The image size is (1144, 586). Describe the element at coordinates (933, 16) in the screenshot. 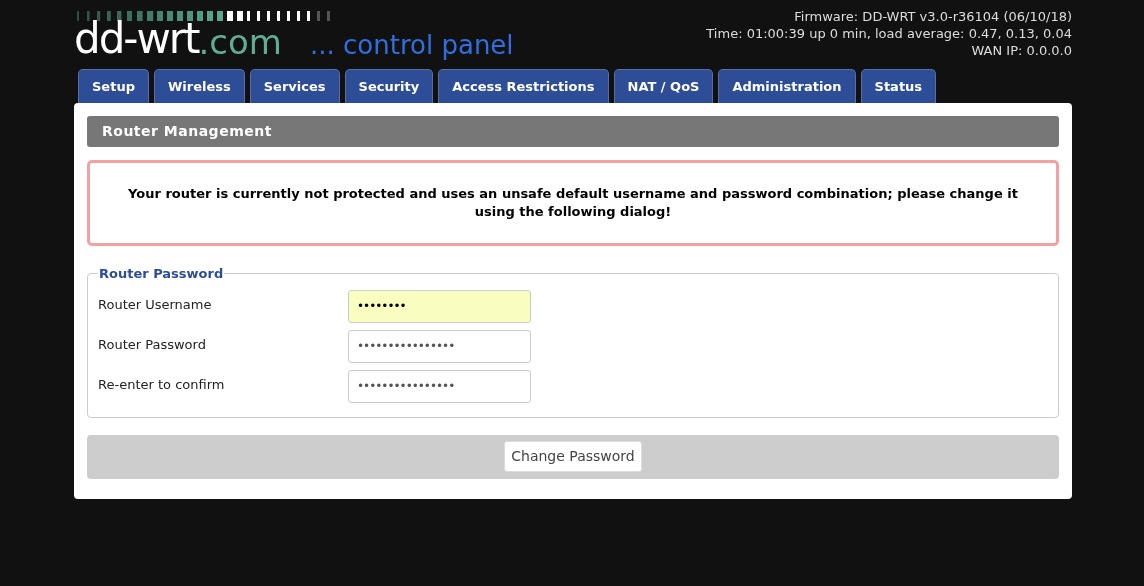

I see `system-info-text: Firmware: DD-WRT v3.0-r36104 (06/10/18)` at that location.